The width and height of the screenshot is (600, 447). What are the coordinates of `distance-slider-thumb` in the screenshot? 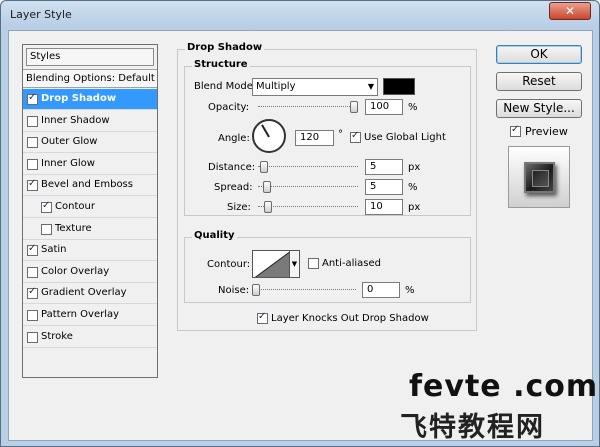 It's located at (264, 167).